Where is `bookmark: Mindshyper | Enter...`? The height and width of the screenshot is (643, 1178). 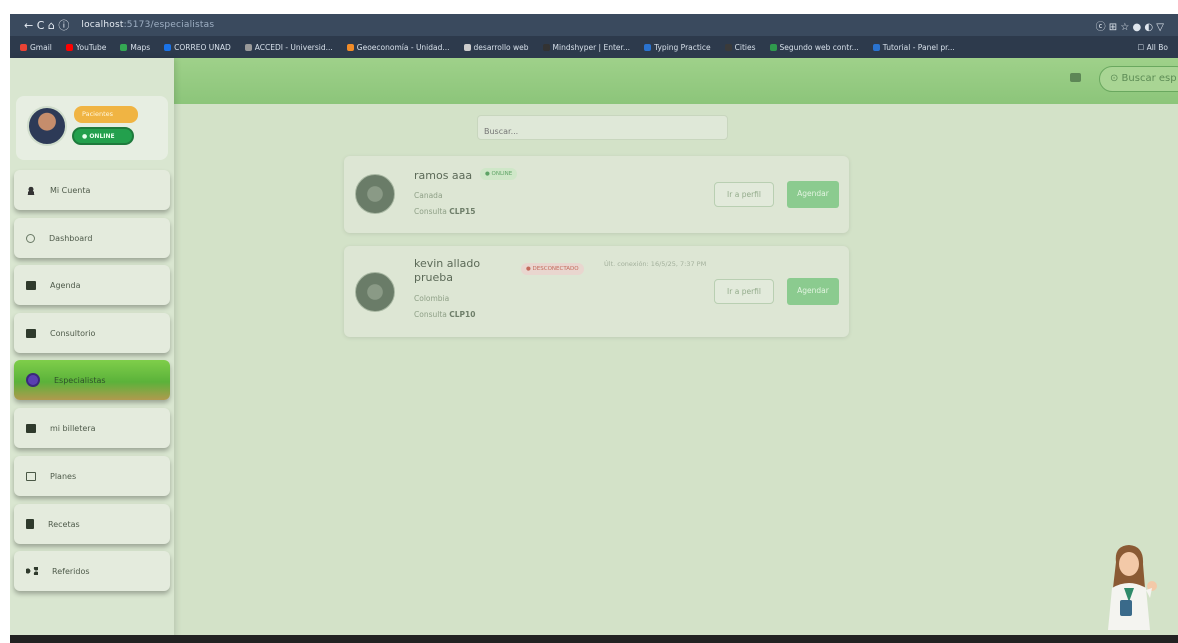
bookmark: Mindshyper | Enter... is located at coordinates (586, 47).